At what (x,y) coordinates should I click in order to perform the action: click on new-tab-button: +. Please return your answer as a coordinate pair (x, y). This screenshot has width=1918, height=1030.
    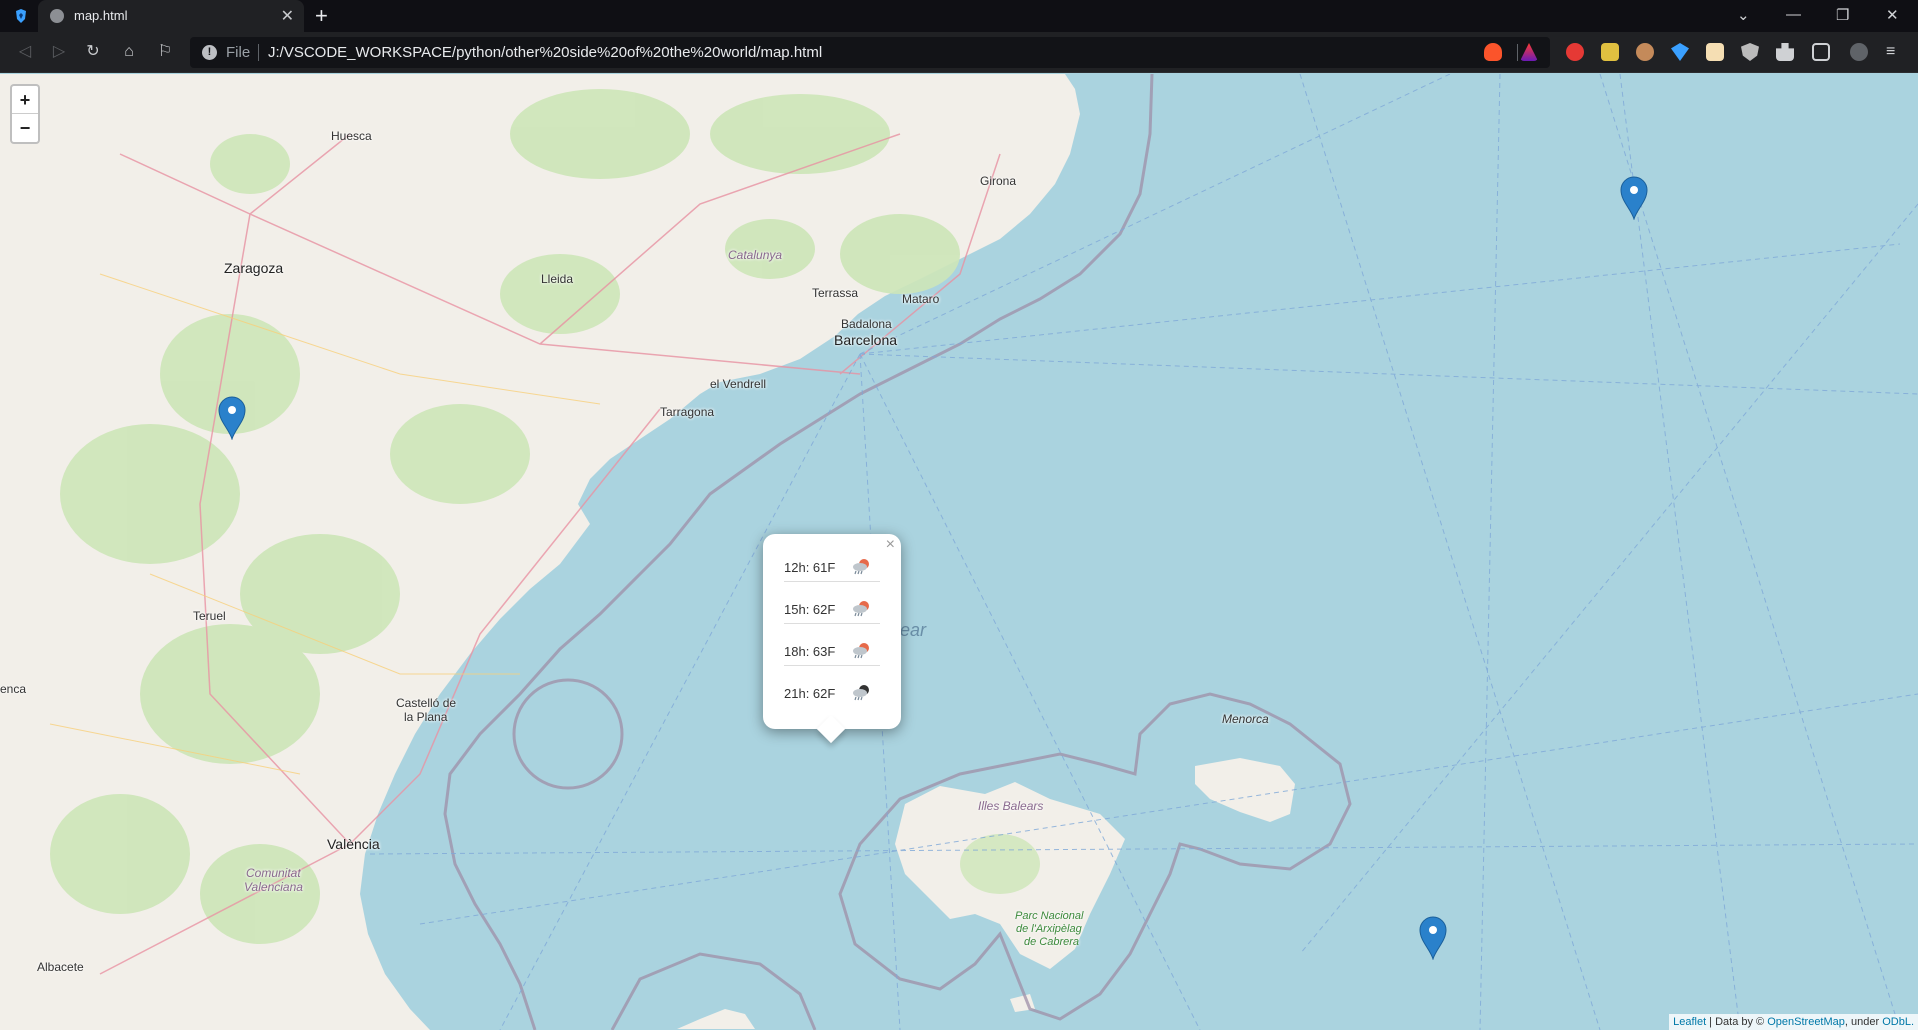
    Looking at the image, I should click on (321, 16).